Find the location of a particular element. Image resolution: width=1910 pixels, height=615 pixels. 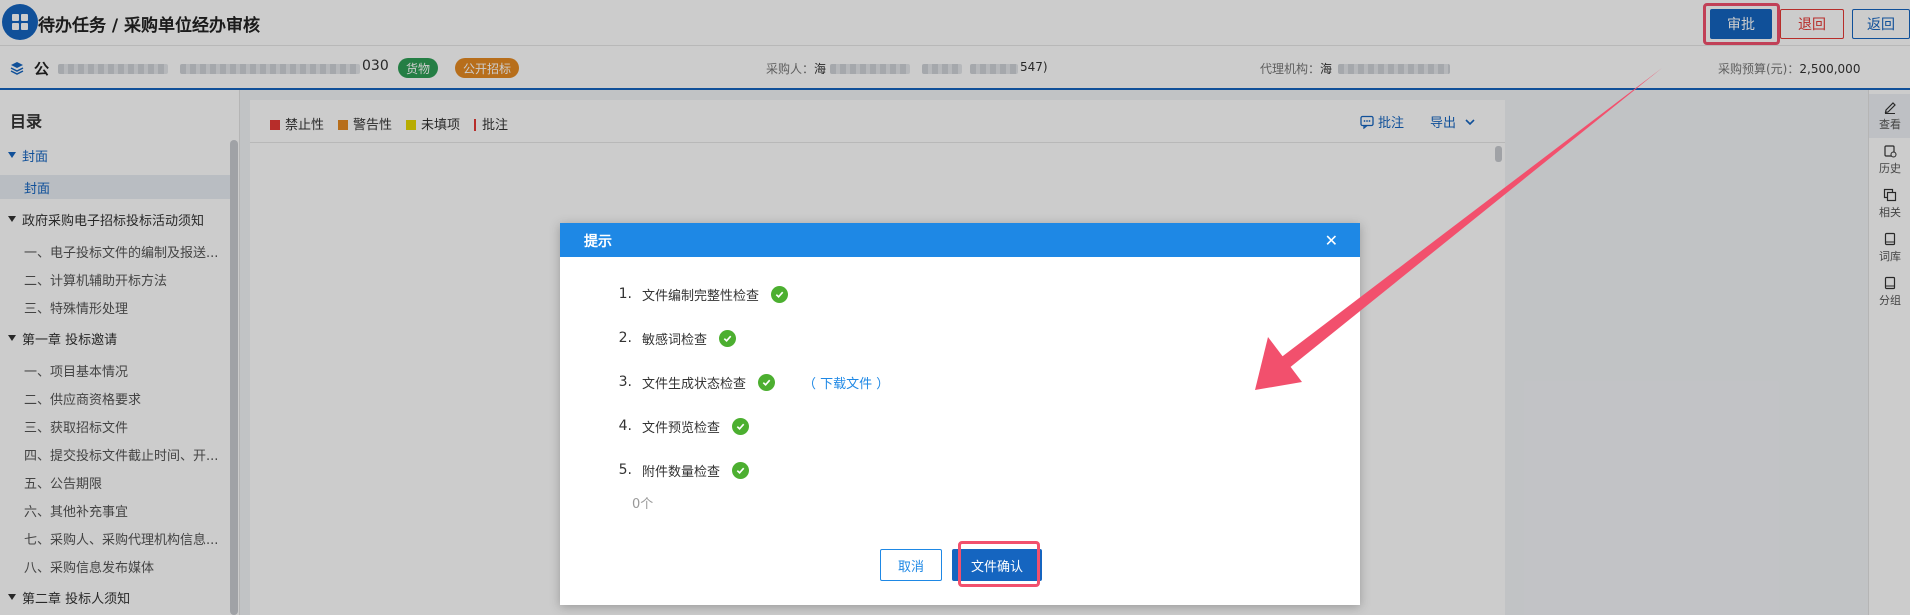

dialog-title: 提示 is located at coordinates (598, 242).